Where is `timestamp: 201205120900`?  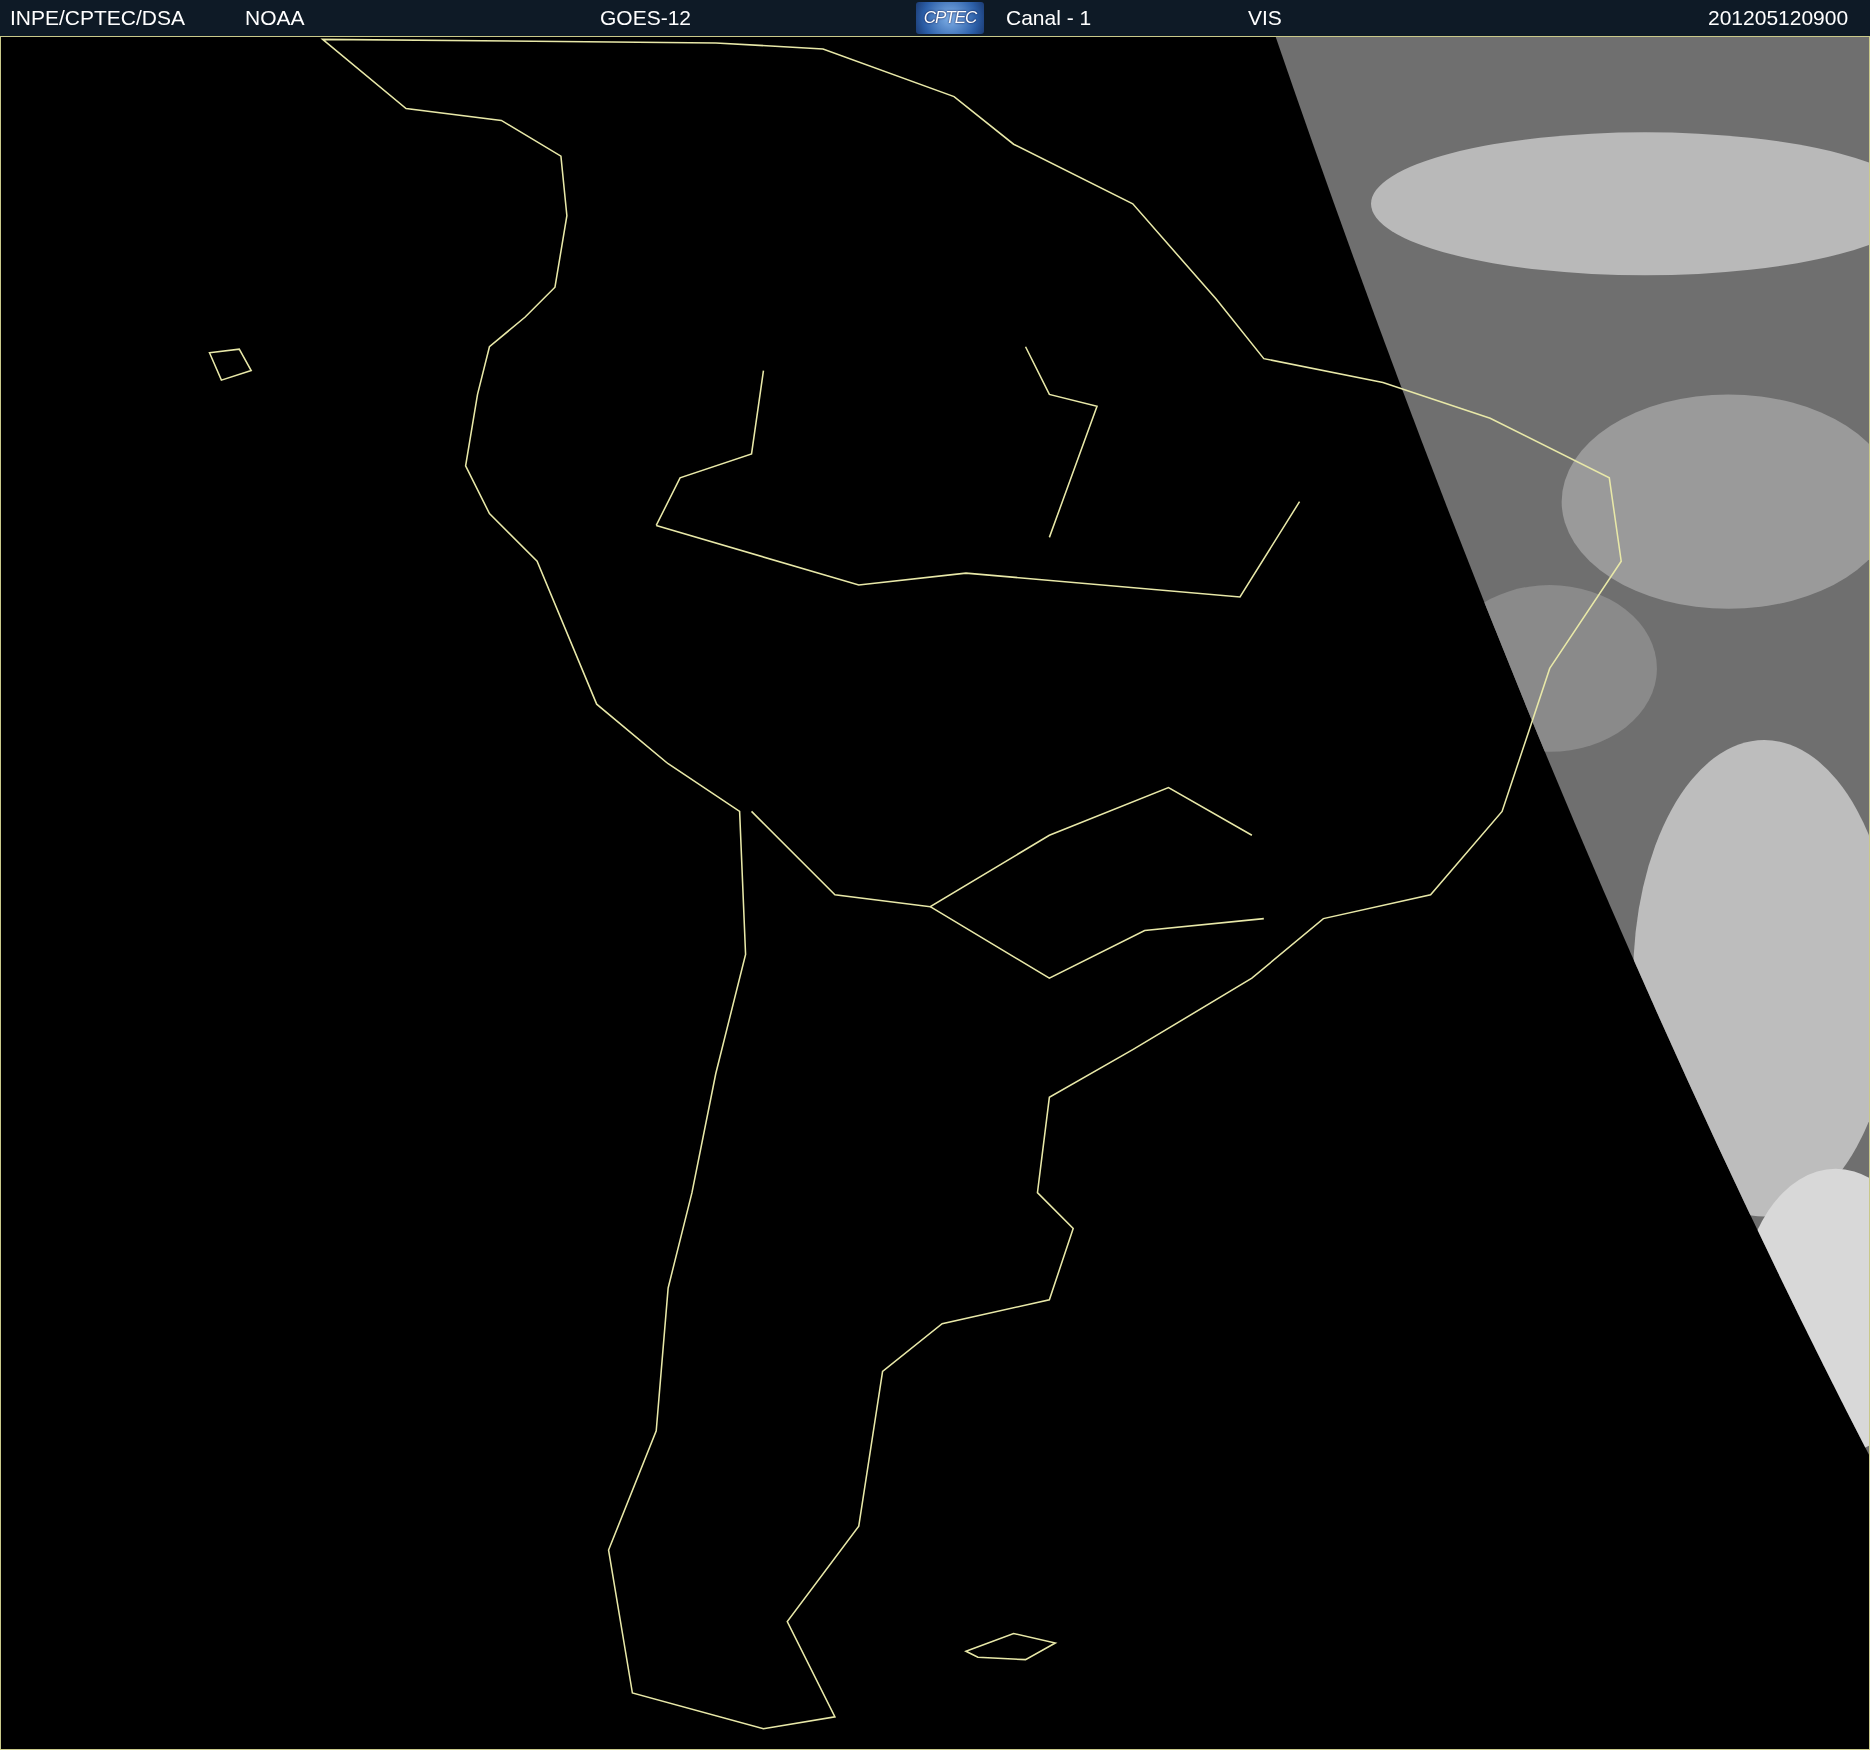
timestamp: 201205120900 is located at coordinates (1778, 18).